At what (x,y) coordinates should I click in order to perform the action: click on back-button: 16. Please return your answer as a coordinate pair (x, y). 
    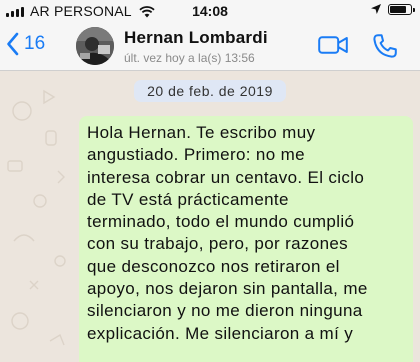
    Looking at the image, I should click on (25, 44).